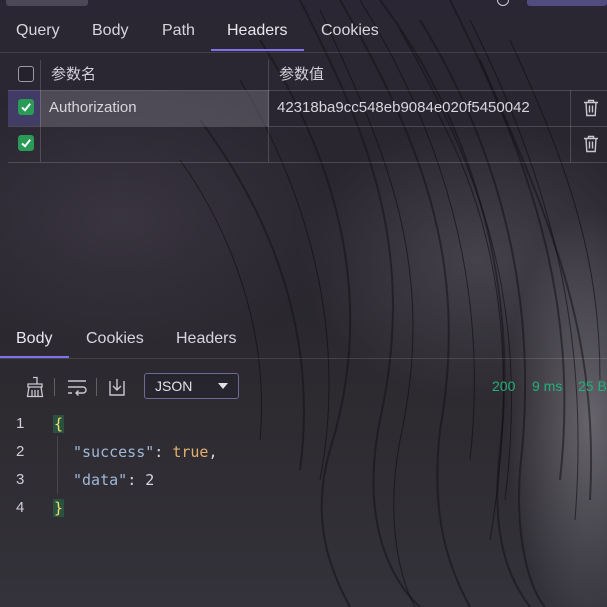 Image resolution: width=607 pixels, height=607 pixels. What do you see at coordinates (190, 452) in the screenshot?
I see `json-value: true` at bounding box center [190, 452].